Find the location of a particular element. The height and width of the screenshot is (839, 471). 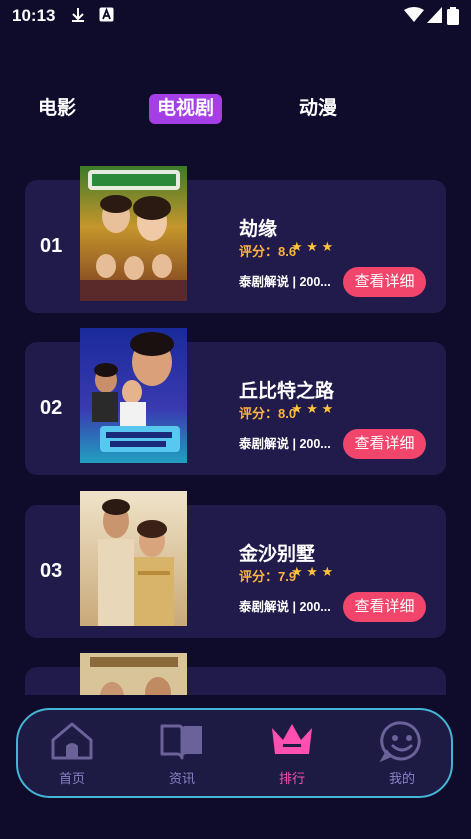

nav-news: 资讯 is located at coordinates (182, 755).